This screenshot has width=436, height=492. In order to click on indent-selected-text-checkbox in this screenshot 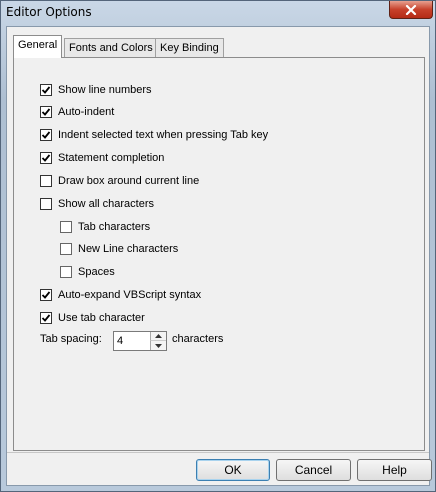, I will do `click(46, 135)`.